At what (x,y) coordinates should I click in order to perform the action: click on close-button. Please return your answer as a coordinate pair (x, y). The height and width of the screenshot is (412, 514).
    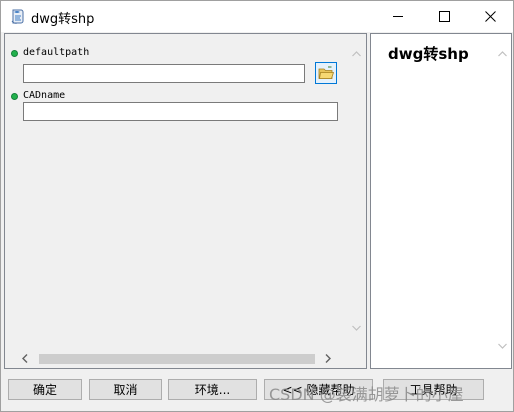
    Looking at the image, I should click on (490, 16).